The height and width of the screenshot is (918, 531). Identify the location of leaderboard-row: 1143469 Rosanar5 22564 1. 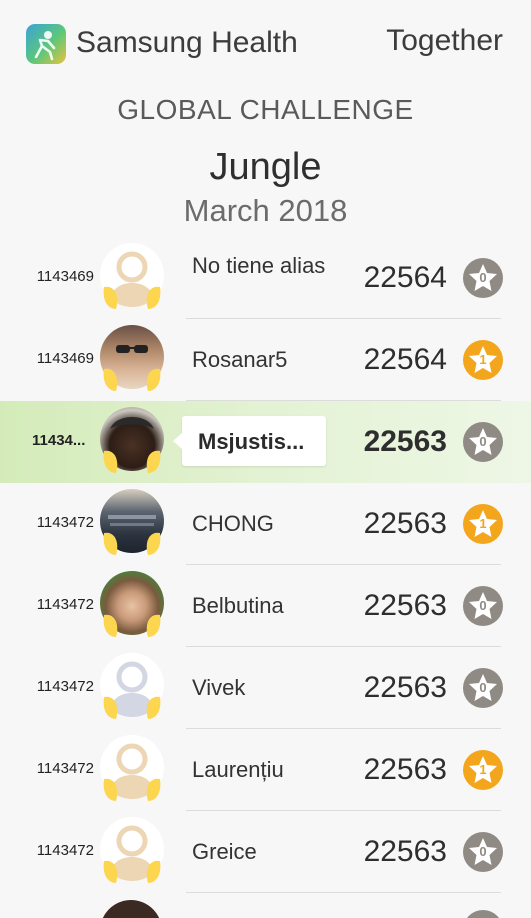
(265, 360).